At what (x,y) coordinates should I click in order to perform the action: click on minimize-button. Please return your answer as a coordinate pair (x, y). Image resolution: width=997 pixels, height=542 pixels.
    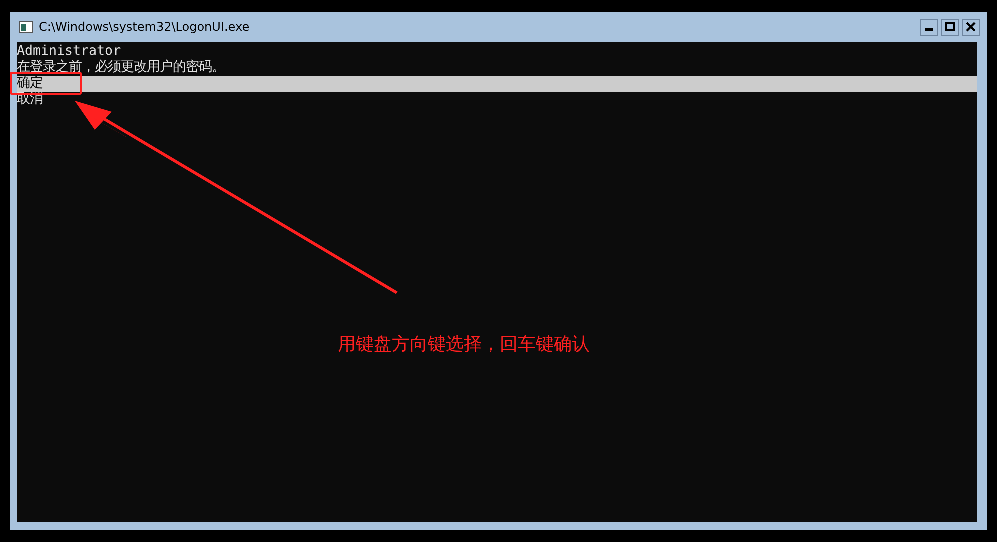
    Looking at the image, I should click on (929, 27).